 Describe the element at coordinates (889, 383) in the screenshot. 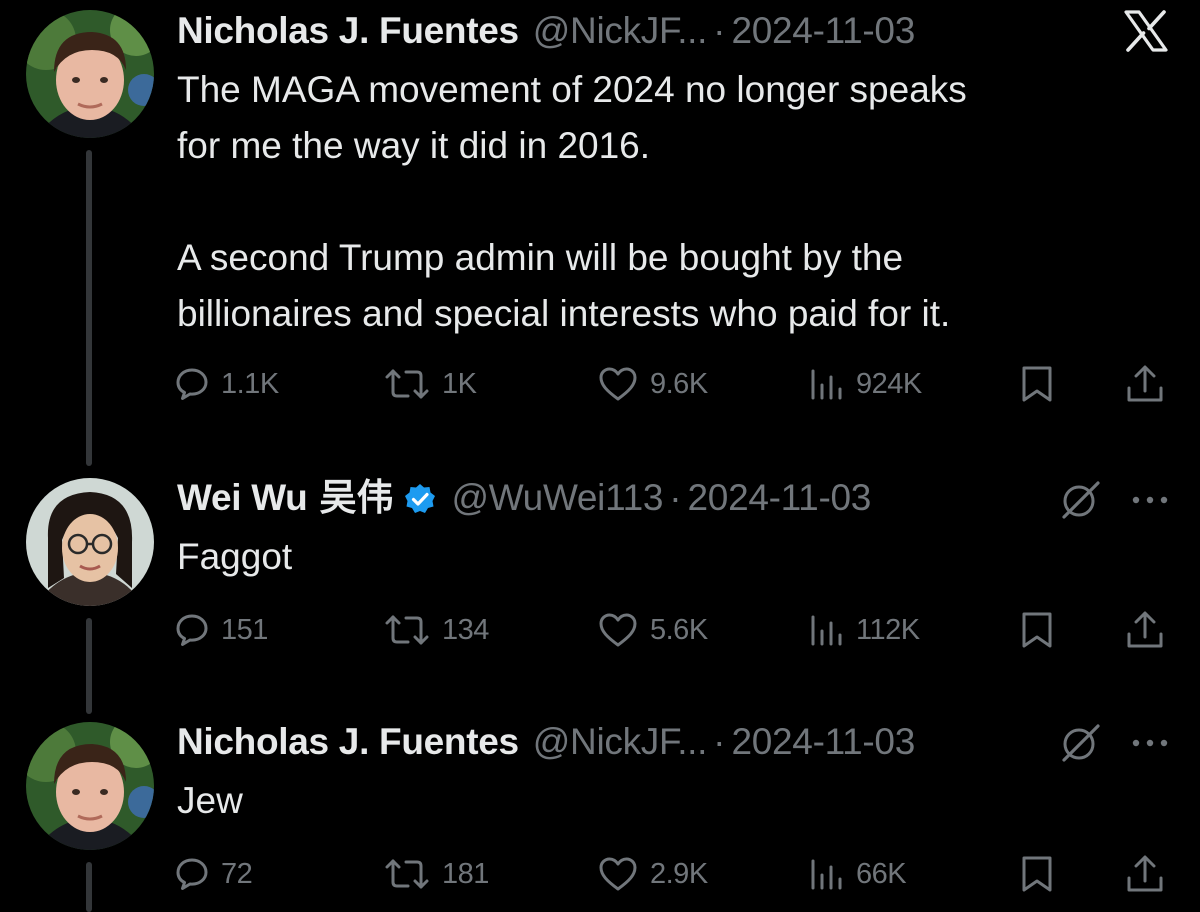

I see `view-count: 924K` at that location.